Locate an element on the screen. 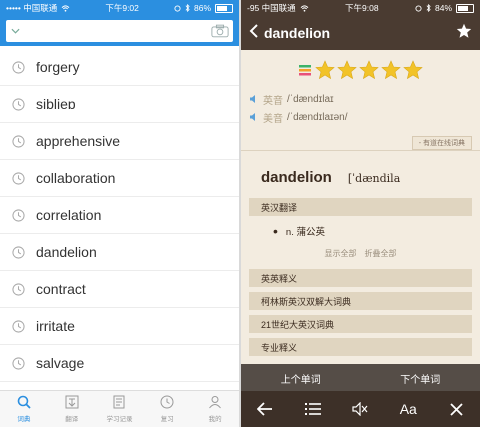 Image resolution: width=480 pixels, height=427 pixels. show-all-link: 显示全部 is located at coordinates (341, 253).